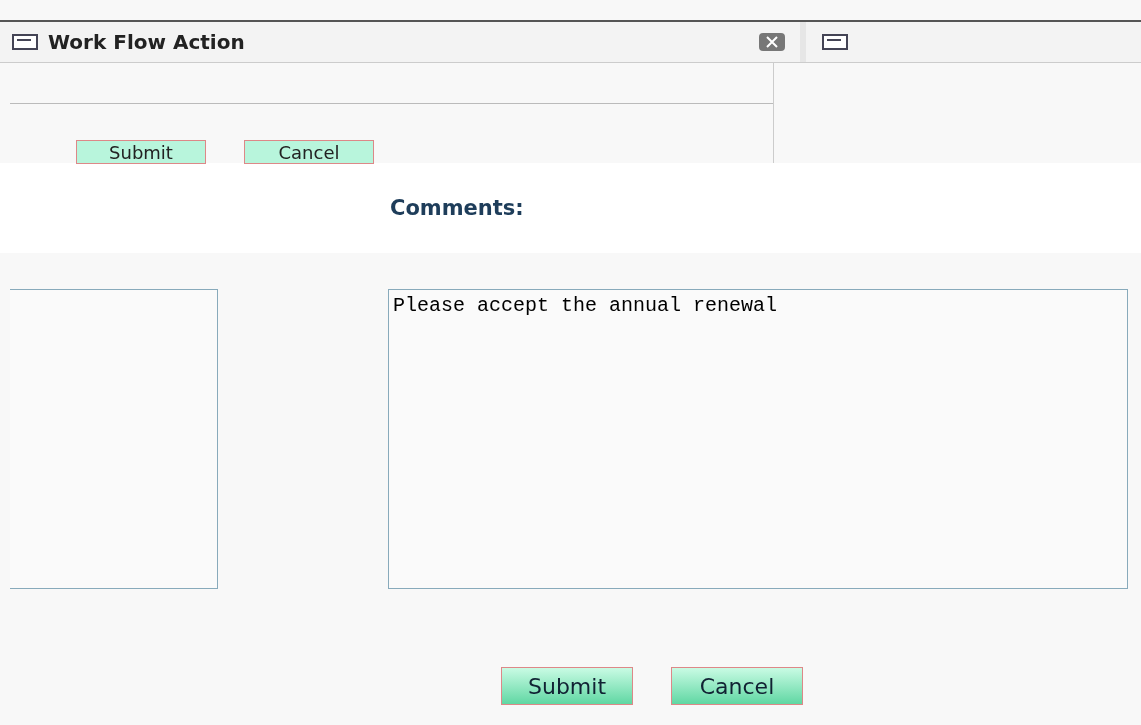 Image resolution: width=1141 pixels, height=725 pixels. What do you see at coordinates (772, 42) in the screenshot?
I see `close-icon` at bounding box center [772, 42].